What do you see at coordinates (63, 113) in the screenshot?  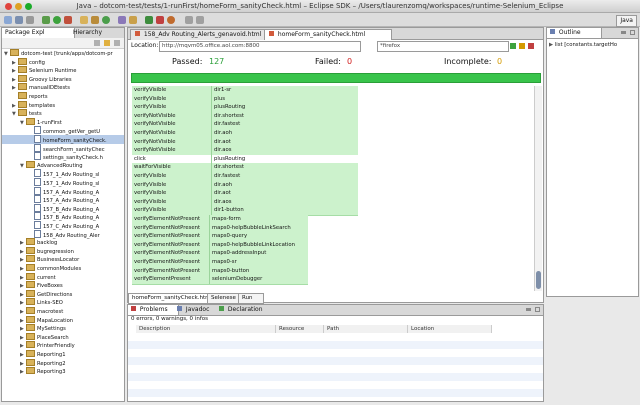 I see `tree-item: ▼ tests` at bounding box center [63, 113].